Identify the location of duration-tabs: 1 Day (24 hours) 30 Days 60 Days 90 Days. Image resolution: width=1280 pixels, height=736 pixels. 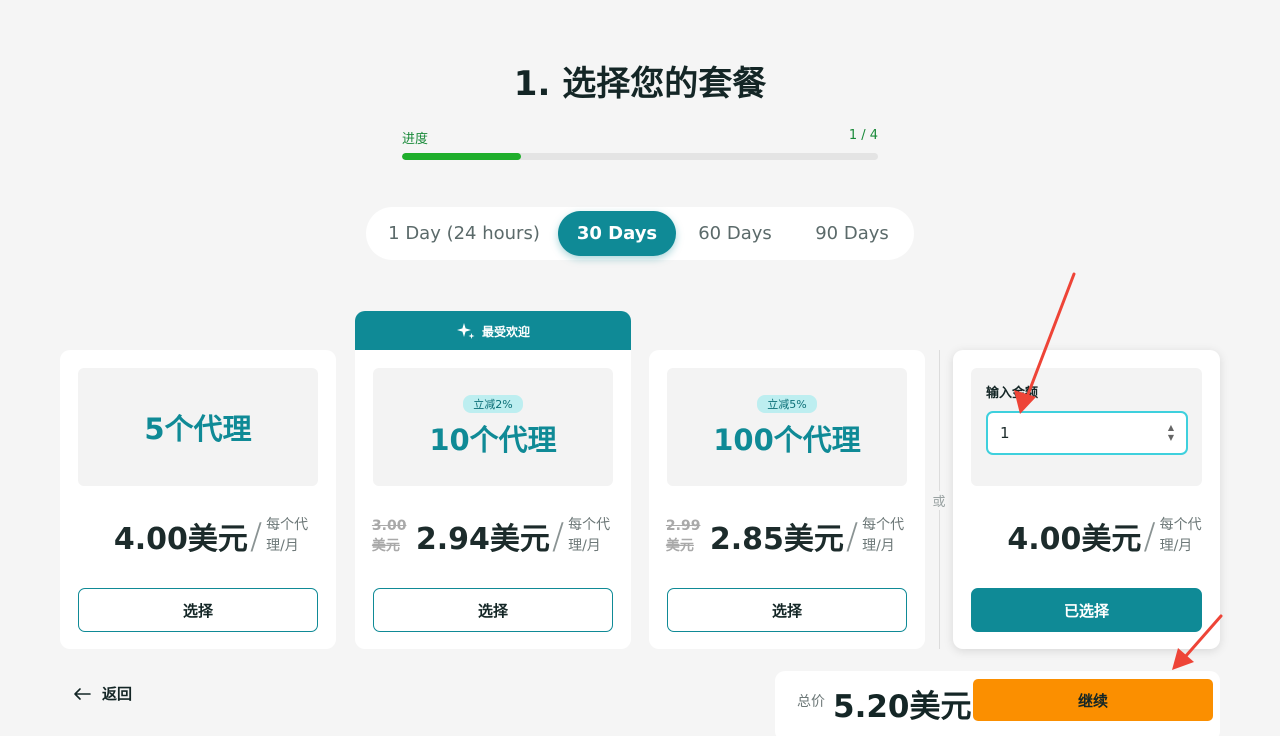
(640, 233).